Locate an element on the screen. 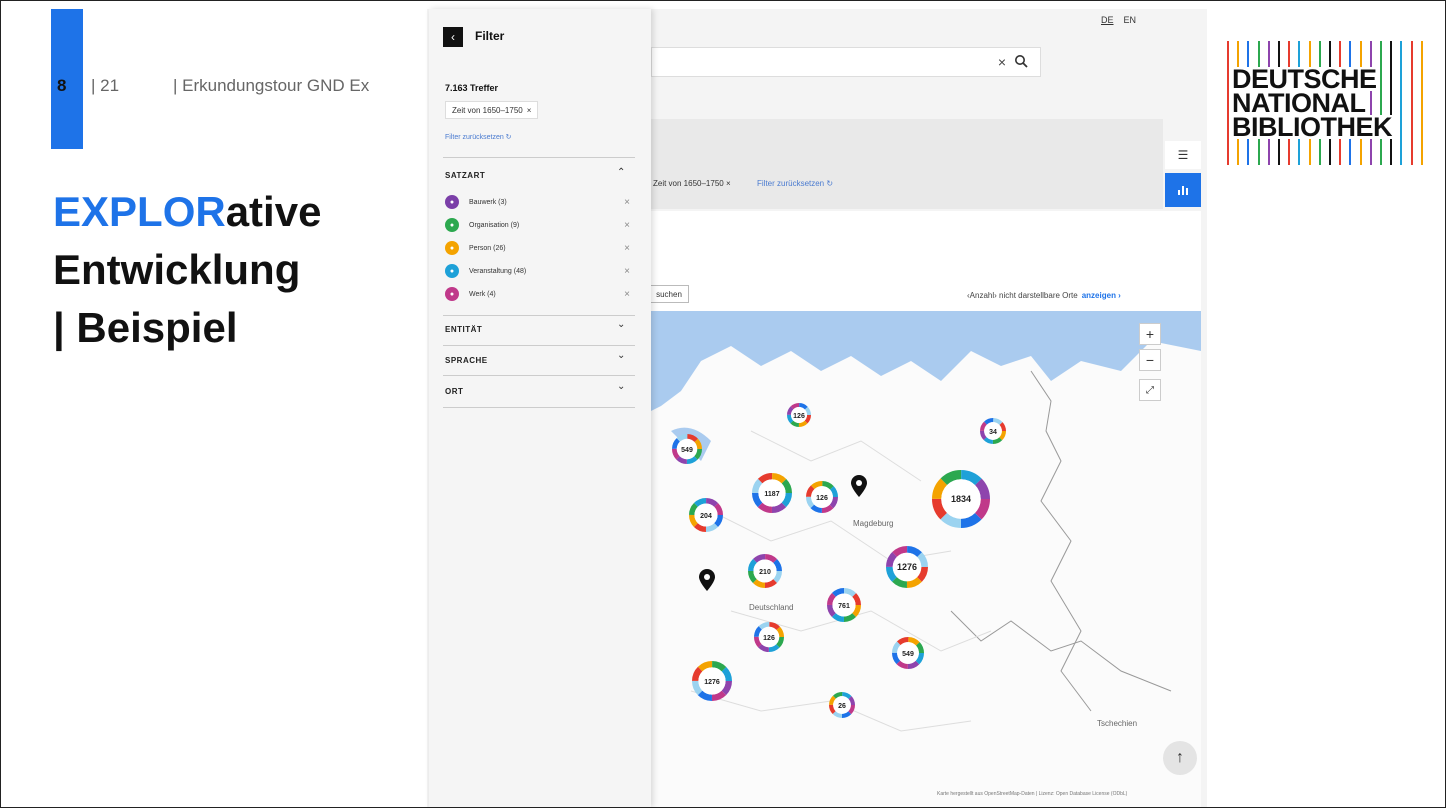 This screenshot has width=1446, height=808. satzart-item-label: Veranstaltung (48) is located at coordinates (498, 271).